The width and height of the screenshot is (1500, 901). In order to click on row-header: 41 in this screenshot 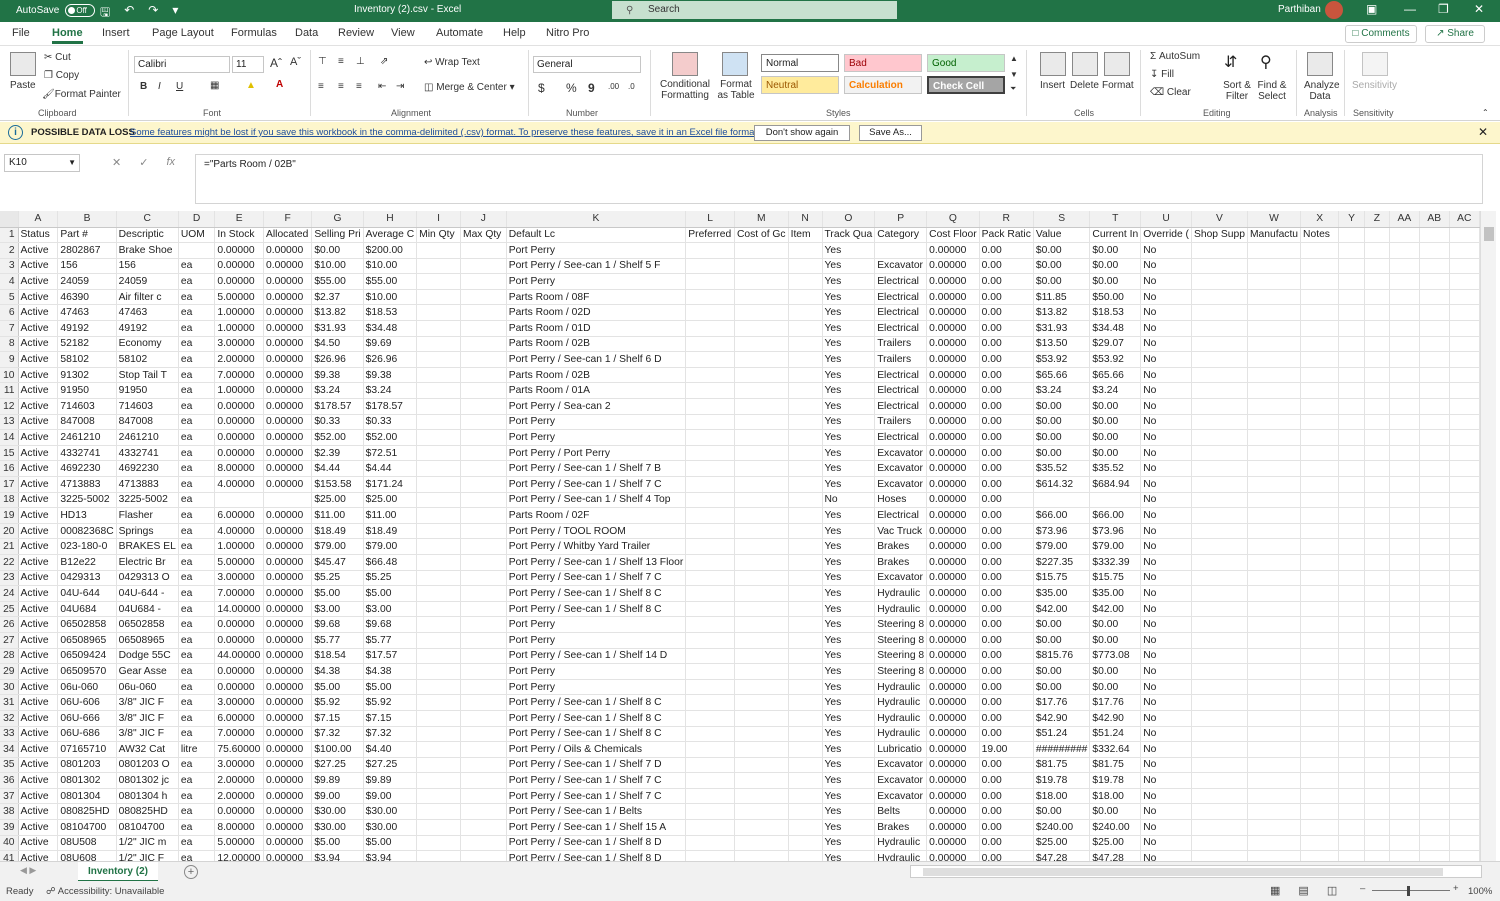, I will do `click(9, 855)`.